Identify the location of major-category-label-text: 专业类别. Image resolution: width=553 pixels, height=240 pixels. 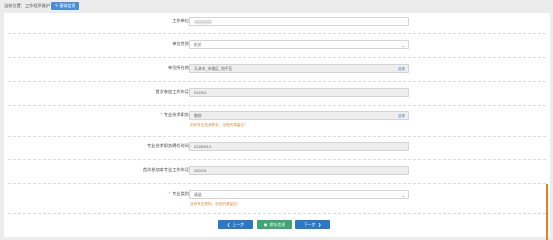
(180, 193).